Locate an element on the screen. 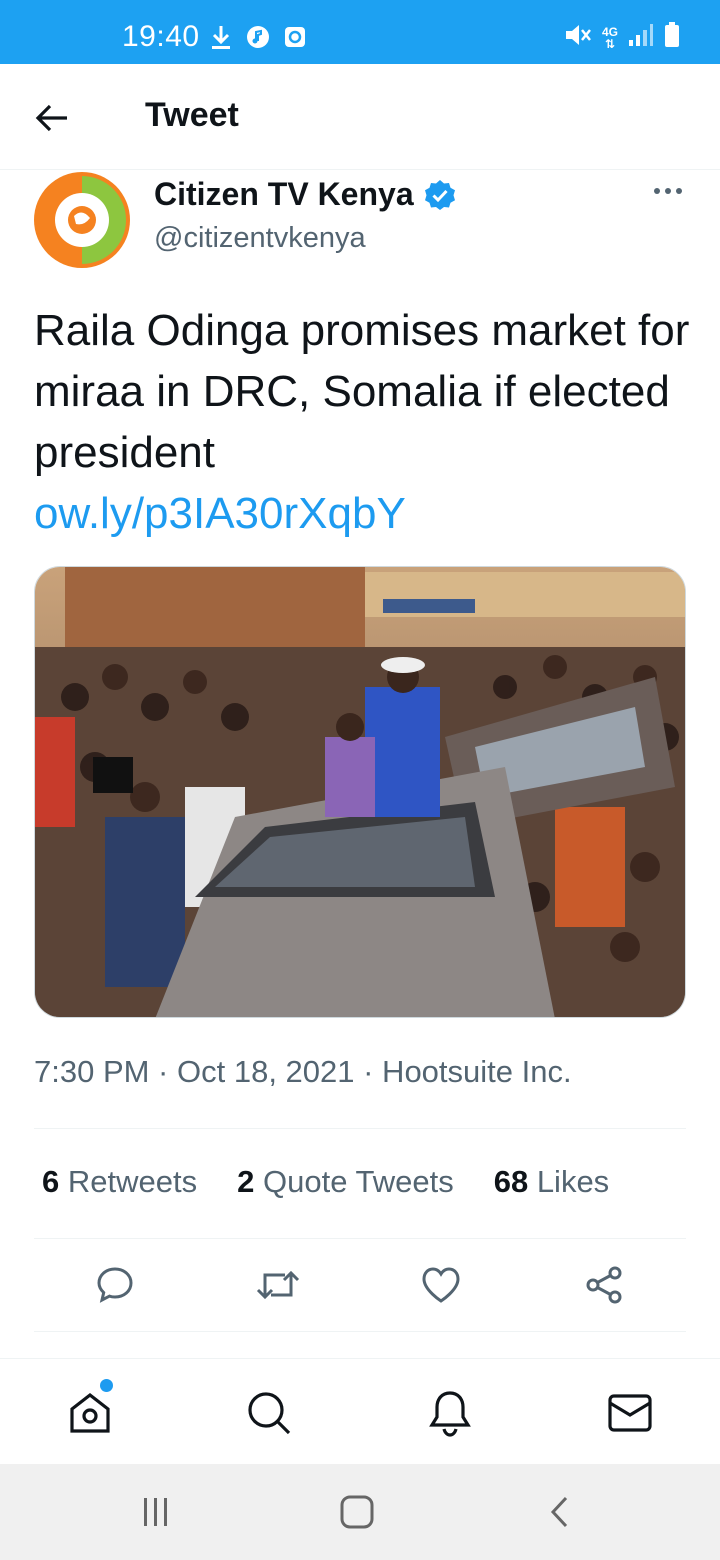 This screenshot has width=720, height=1560. likes-stat: 68 Likes is located at coordinates (551, 1182).